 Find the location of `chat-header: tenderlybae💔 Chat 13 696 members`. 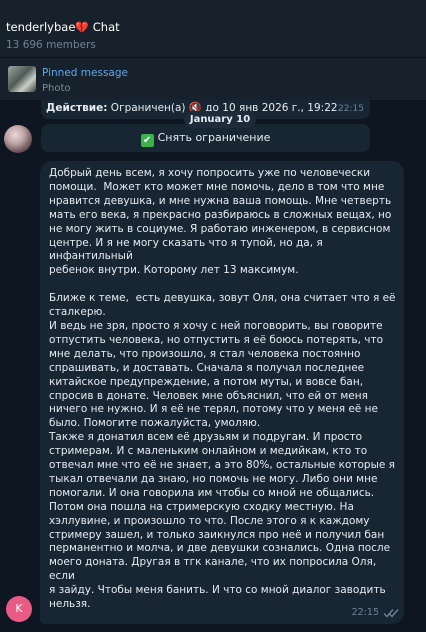

chat-header: tenderlybae💔 Chat 13 696 members is located at coordinates (213, 29).